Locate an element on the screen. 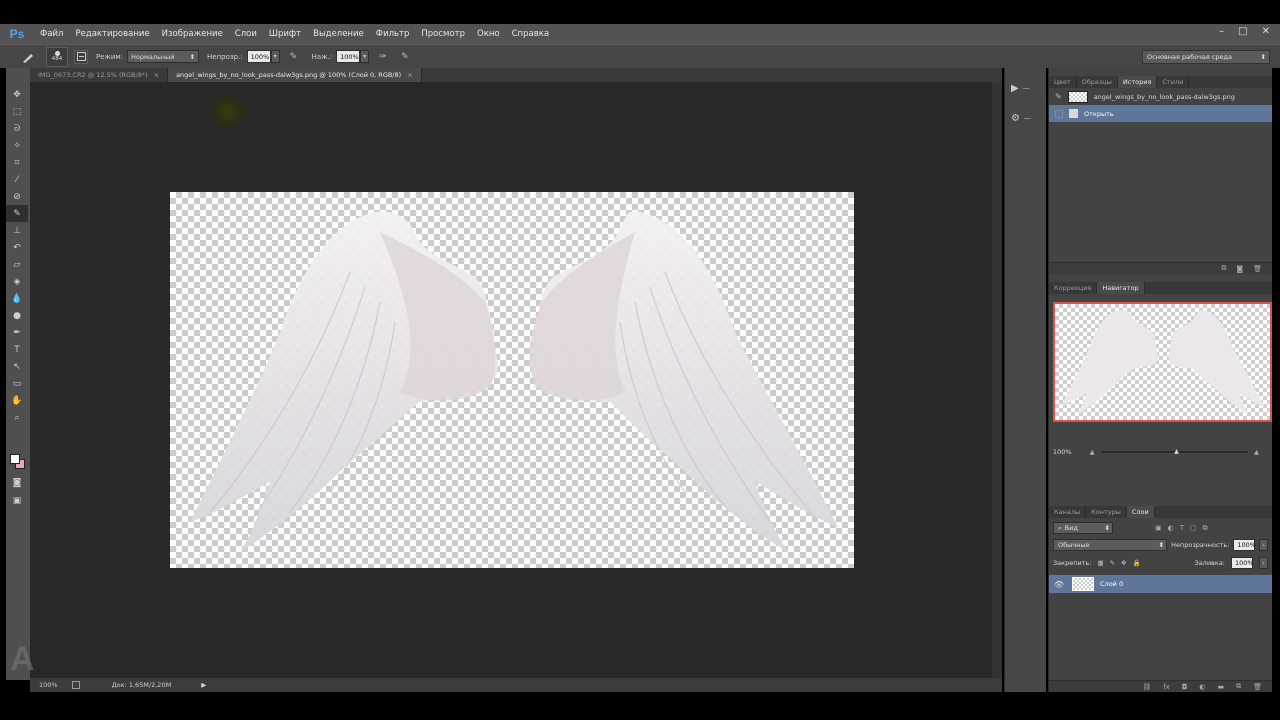  hand-tool: ✋ is located at coordinates (17, 400).